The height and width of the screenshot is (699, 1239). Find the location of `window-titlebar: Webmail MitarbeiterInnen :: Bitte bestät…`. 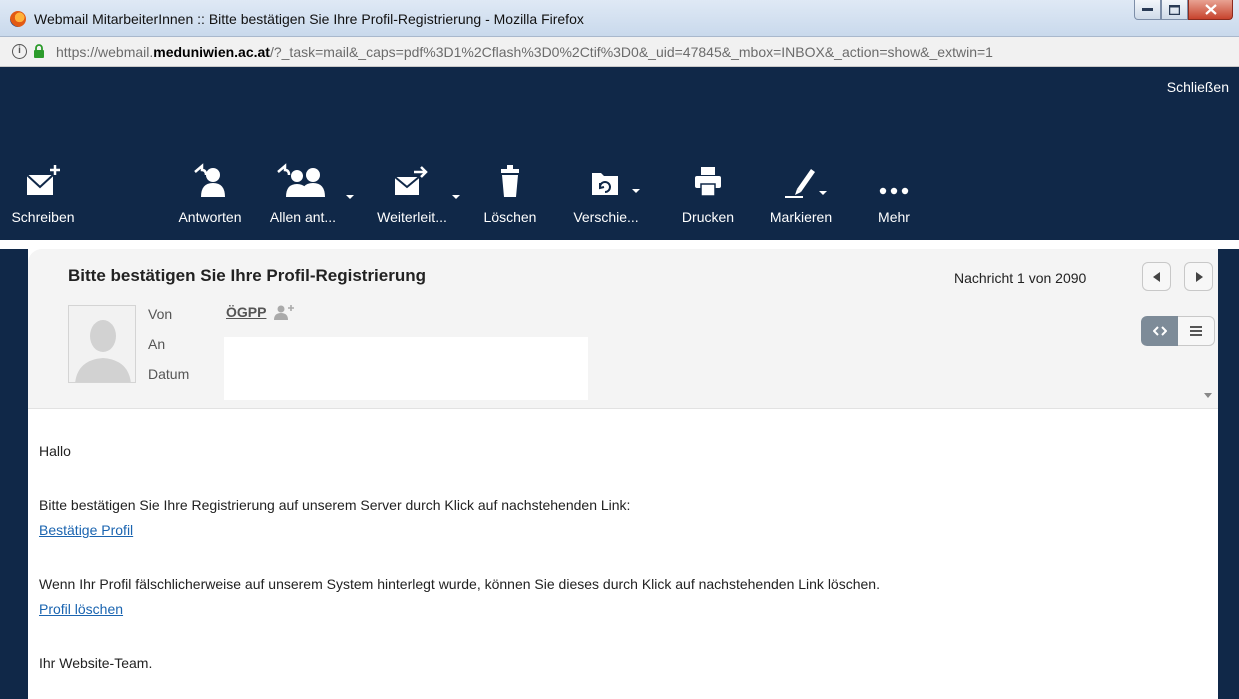

window-titlebar: Webmail MitarbeiterInnen :: Bitte bestät… is located at coordinates (619, 18).